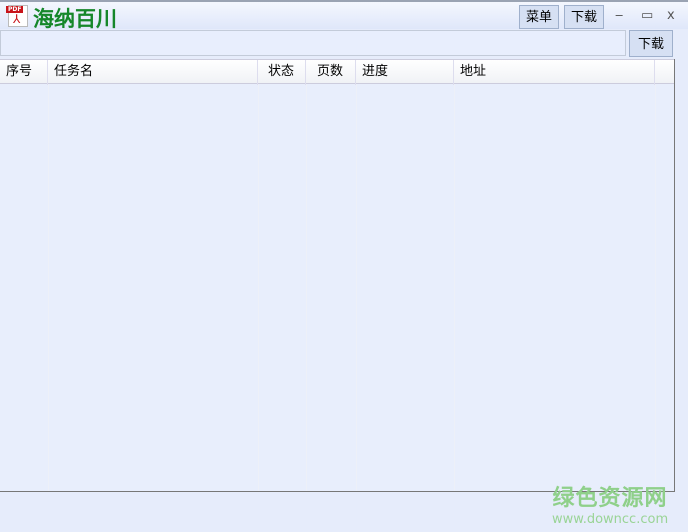  Describe the element at coordinates (75, 18) in the screenshot. I see `app-title: 海纳百川` at that location.